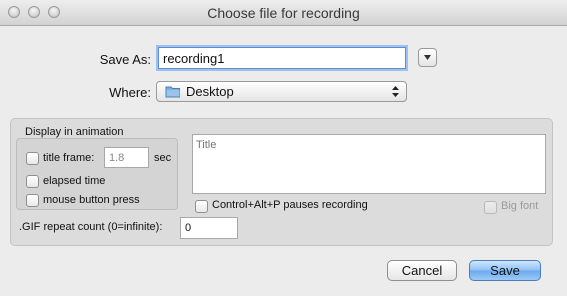  What do you see at coordinates (32, 200) in the screenshot?
I see `mouse-press-checkbox` at bounding box center [32, 200].